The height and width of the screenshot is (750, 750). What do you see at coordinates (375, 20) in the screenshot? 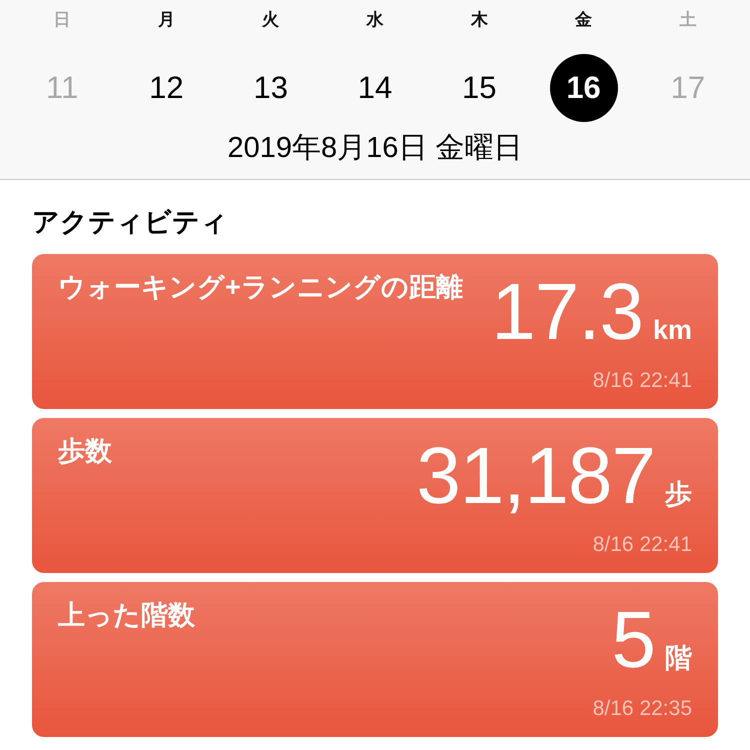
I see `weekday-label: 水` at bounding box center [375, 20].